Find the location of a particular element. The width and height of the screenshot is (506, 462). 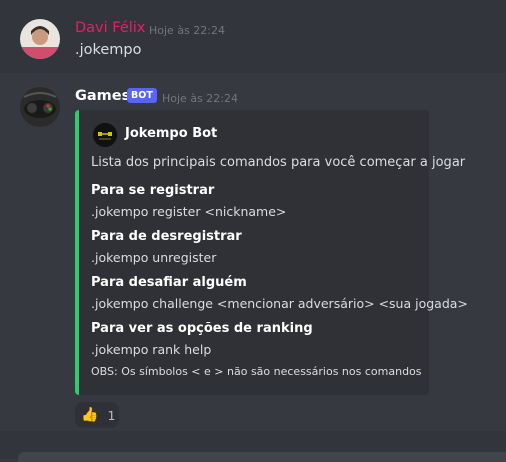

field-name: Para desafiar alguém is located at coordinates (169, 282).